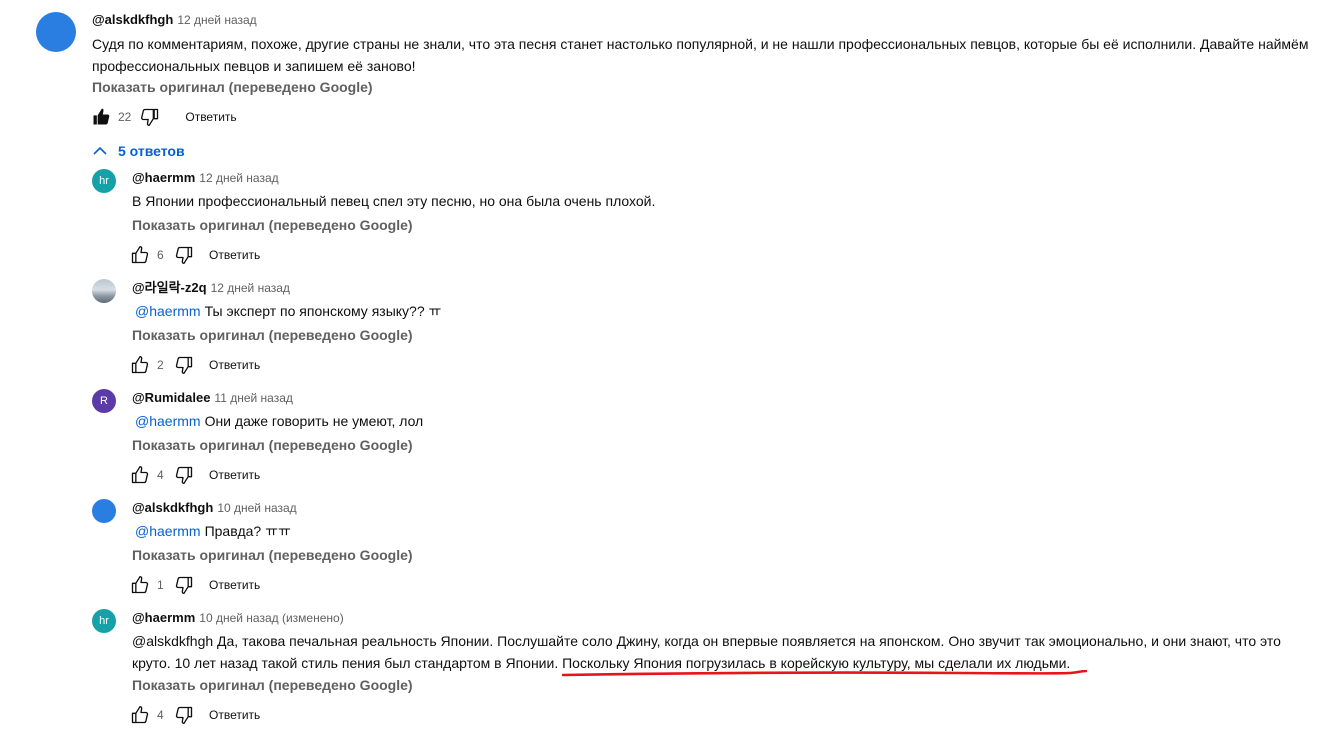 The image size is (1319, 746). I want to click on comment-text: @haermm Ты эксперт по японскому языку?? ㅠ, so click(717, 311).